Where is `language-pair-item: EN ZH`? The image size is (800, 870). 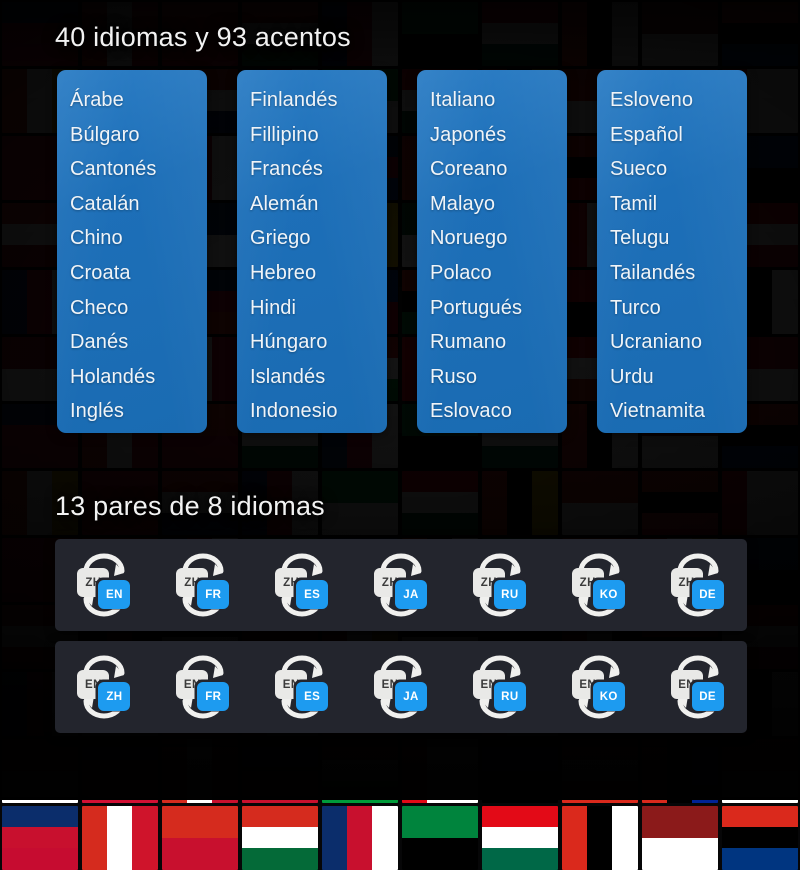 language-pair-item: EN ZH is located at coordinates (104, 687).